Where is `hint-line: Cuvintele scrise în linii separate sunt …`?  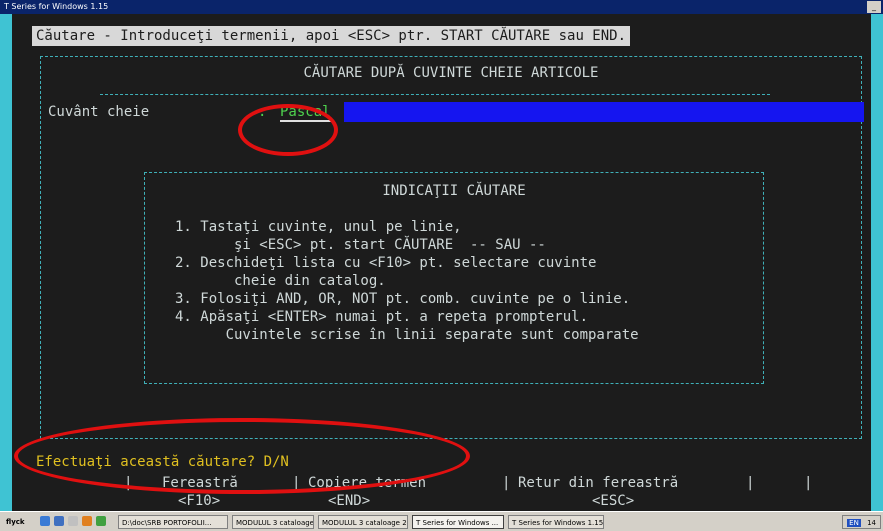 hint-line: Cuvintele scrise în linii separate sunt … is located at coordinates (407, 335).